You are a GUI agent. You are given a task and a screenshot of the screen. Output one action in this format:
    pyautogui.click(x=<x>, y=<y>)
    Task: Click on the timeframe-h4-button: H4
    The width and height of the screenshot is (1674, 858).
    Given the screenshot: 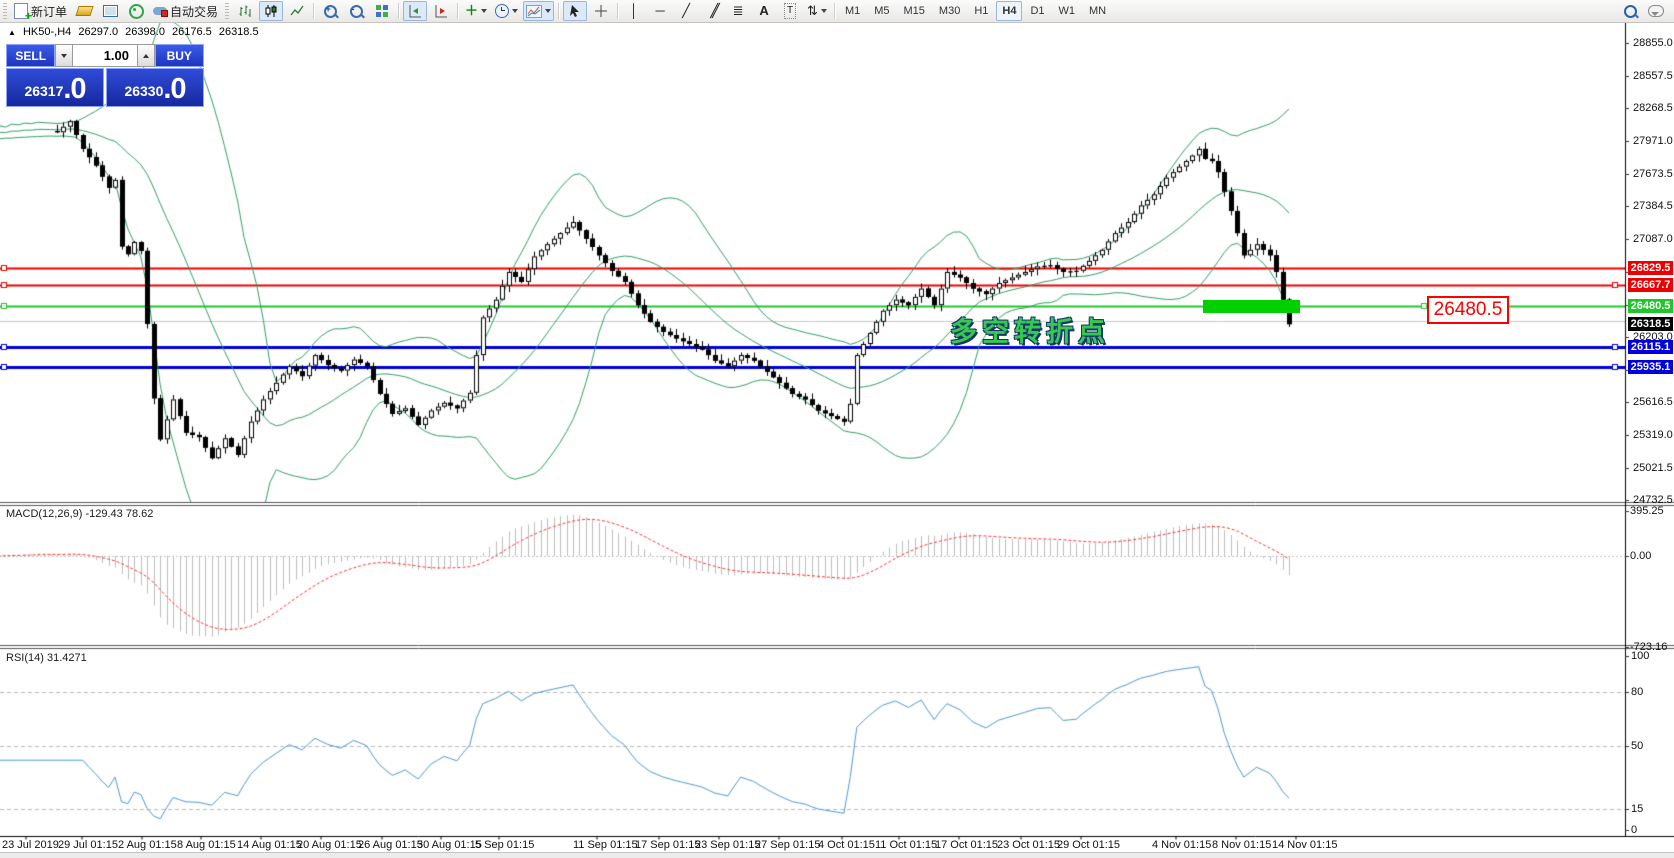 What is the action you would take?
    pyautogui.click(x=1009, y=11)
    